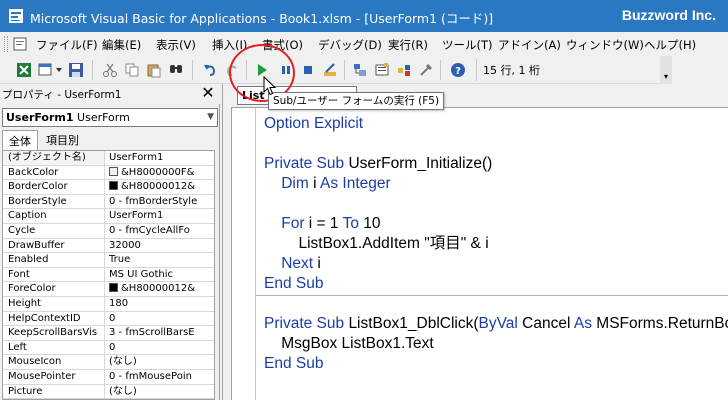  I want to click on menu-addins: アドイン(A), so click(529, 45).